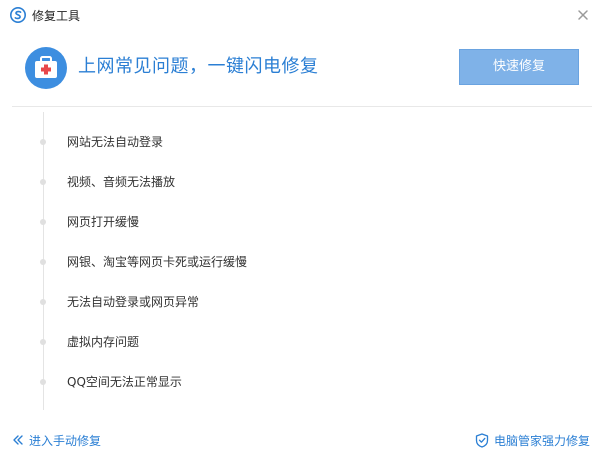  Describe the element at coordinates (198, 66) in the screenshot. I see `header-title: 上网常见问题，一键闪电修复` at that location.